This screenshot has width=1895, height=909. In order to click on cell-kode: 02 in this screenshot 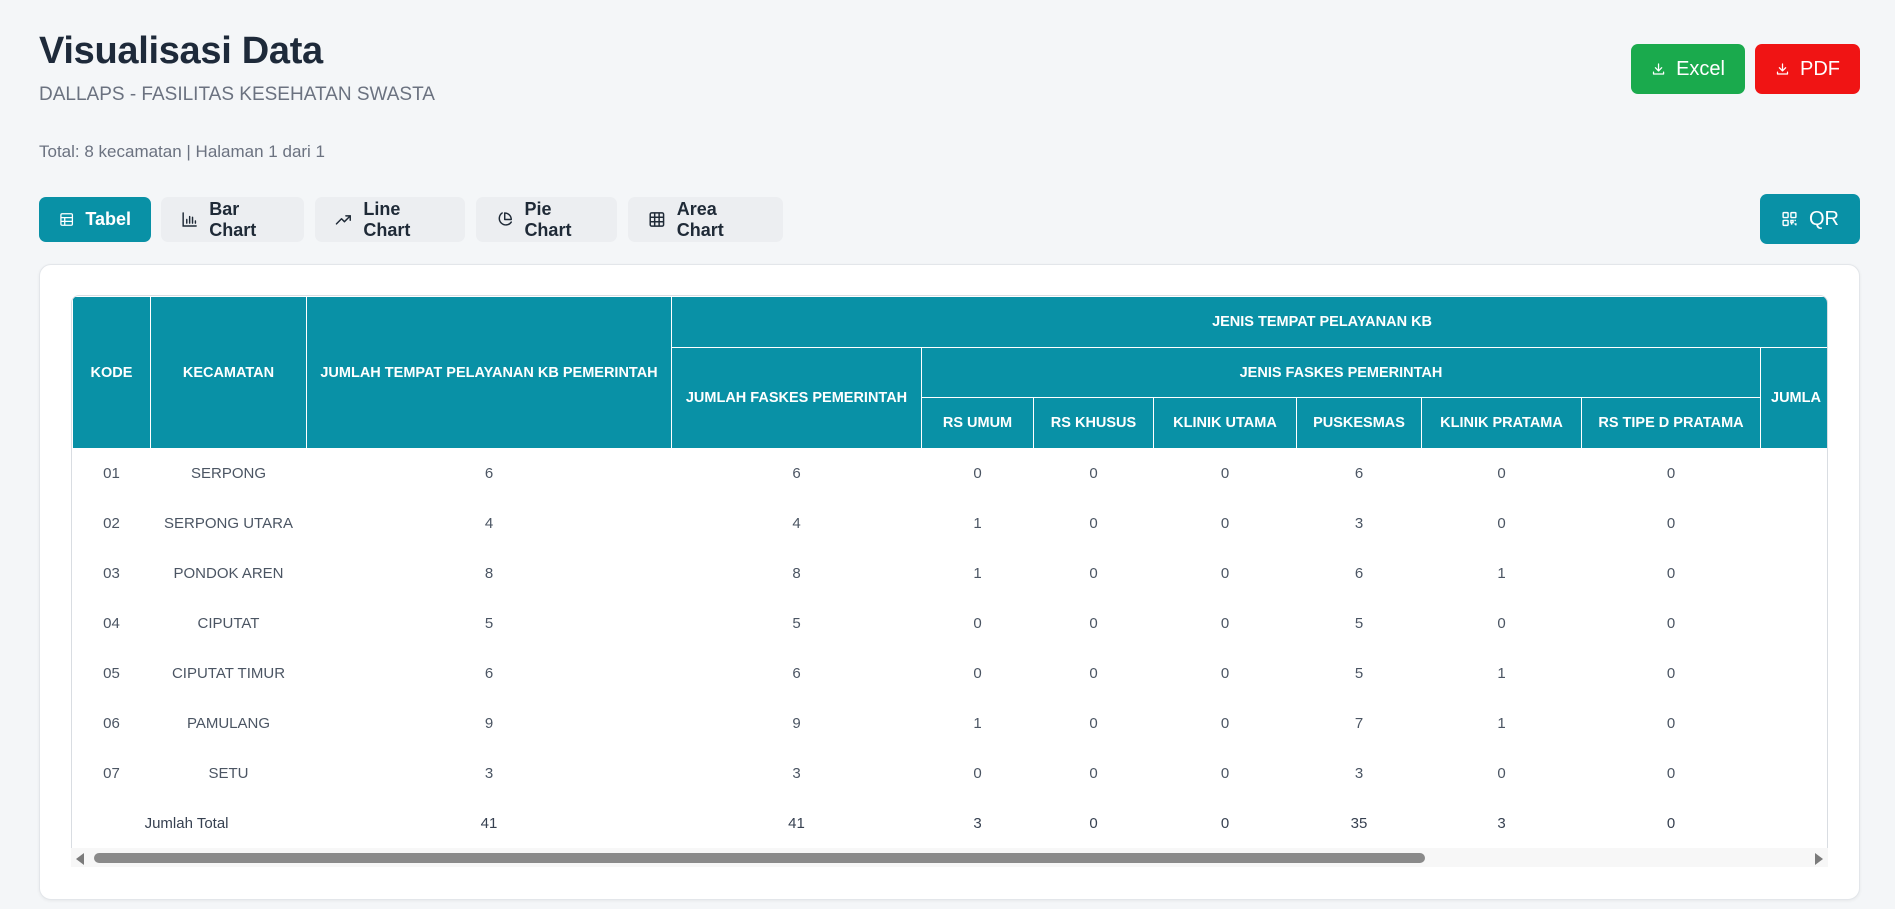, I will do `click(111, 523)`.